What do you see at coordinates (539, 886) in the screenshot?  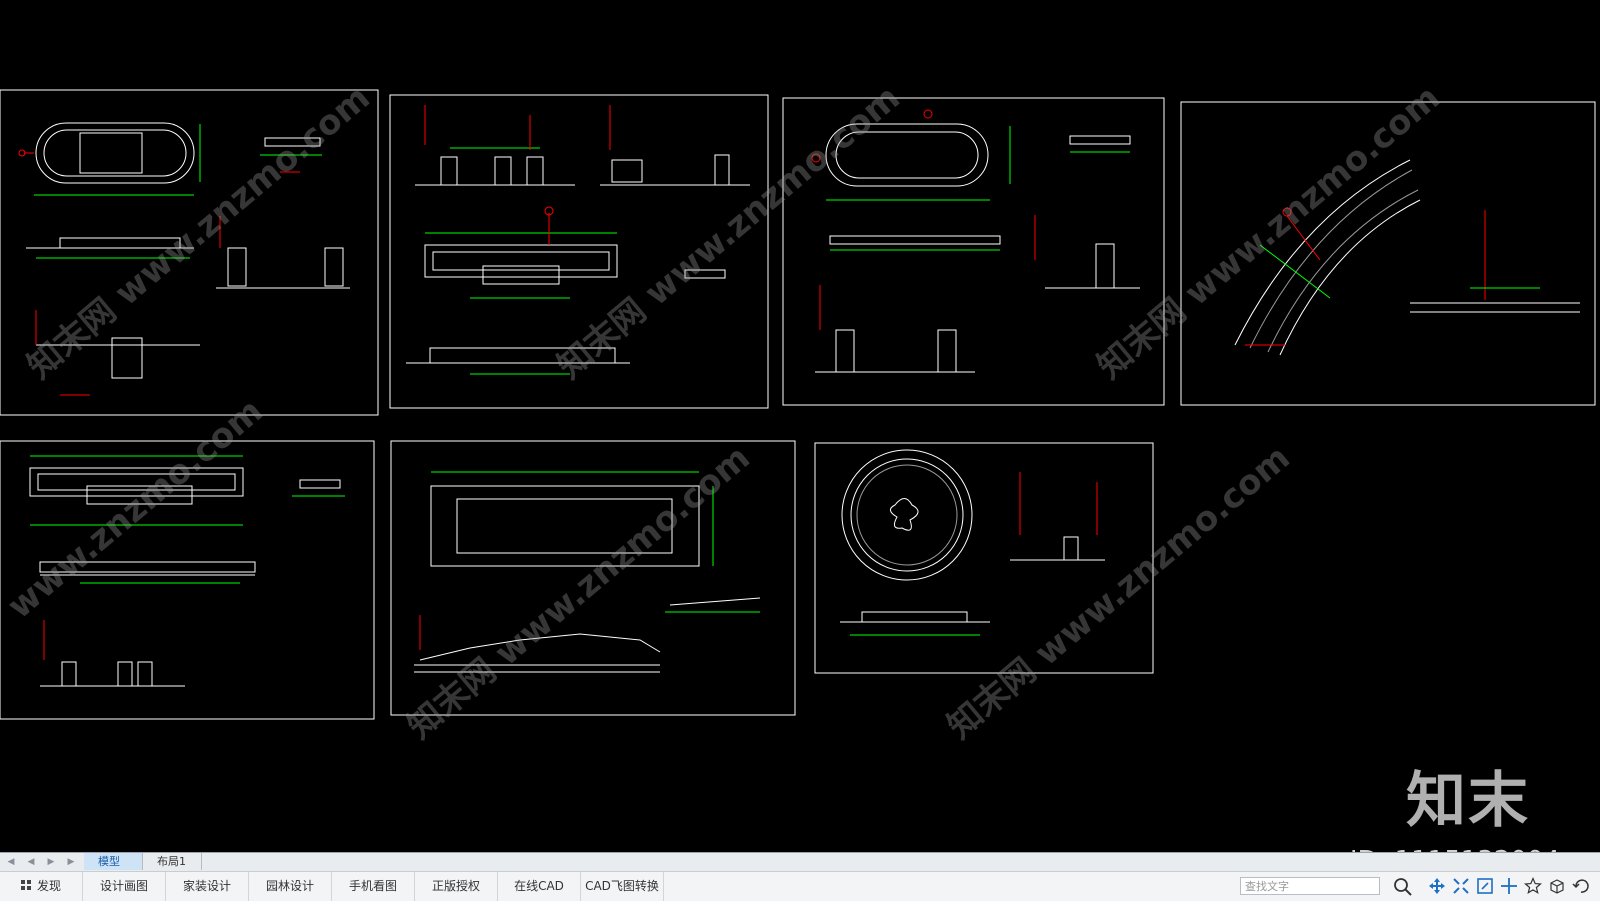 I see `toolbar-item-online-cad: 在线CAD` at bounding box center [539, 886].